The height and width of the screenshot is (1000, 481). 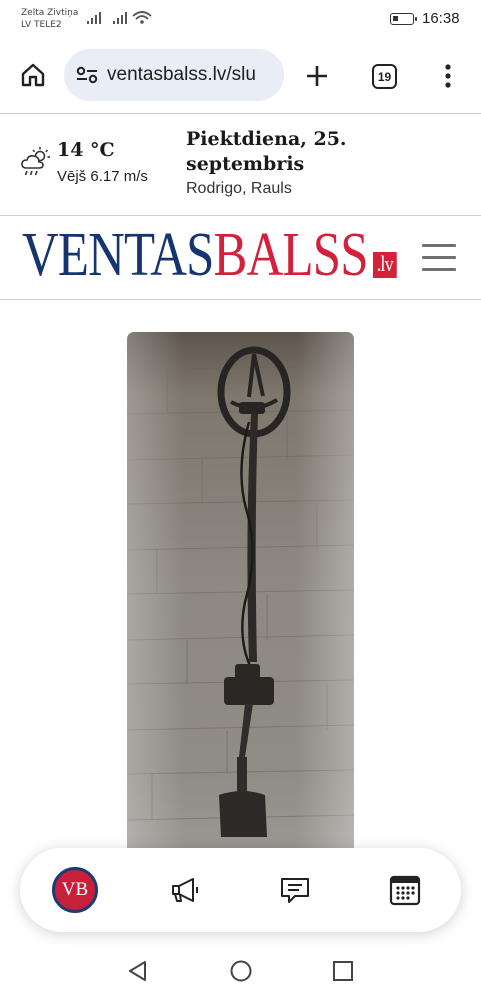 What do you see at coordinates (49, 19) in the screenshot?
I see `carrier-info: Zelta Zivtiņa LV TELE2` at bounding box center [49, 19].